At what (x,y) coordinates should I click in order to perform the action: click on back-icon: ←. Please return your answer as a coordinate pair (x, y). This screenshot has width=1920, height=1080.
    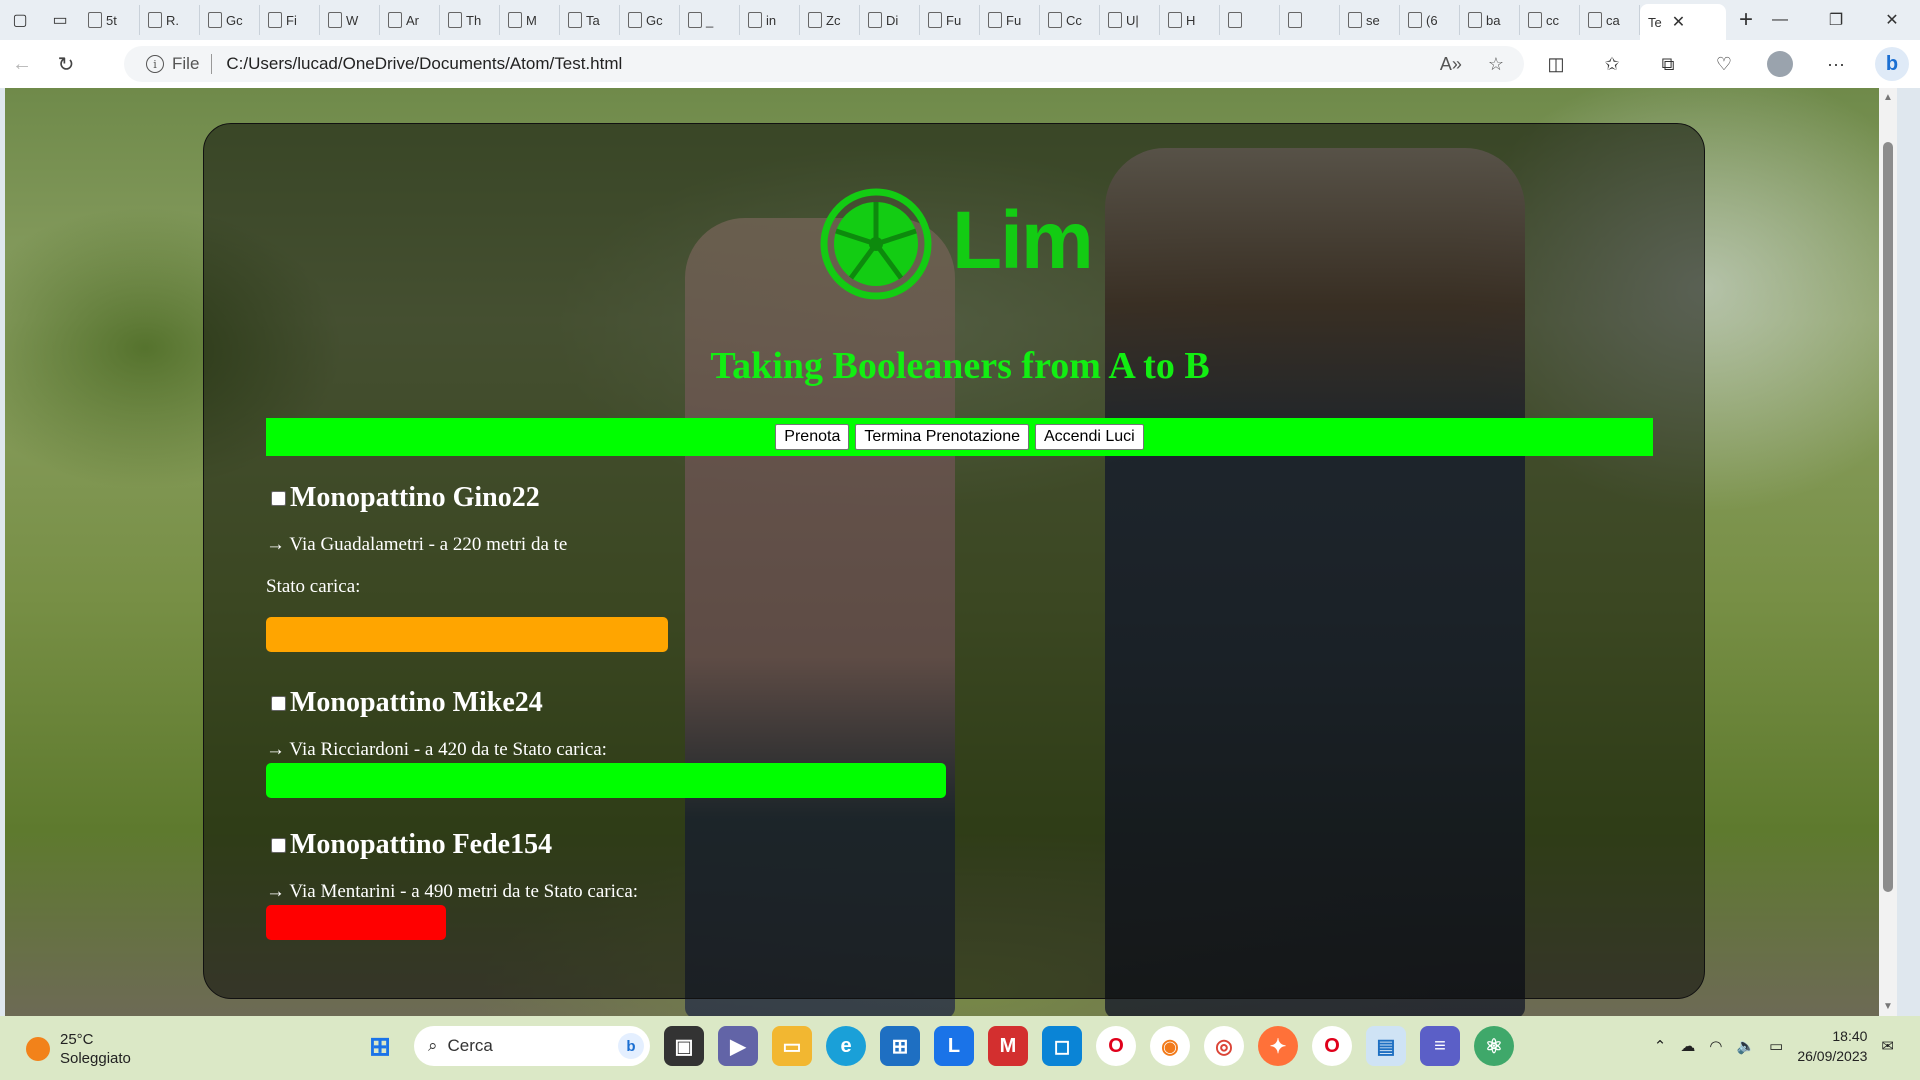
    Looking at the image, I should click on (22, 64).